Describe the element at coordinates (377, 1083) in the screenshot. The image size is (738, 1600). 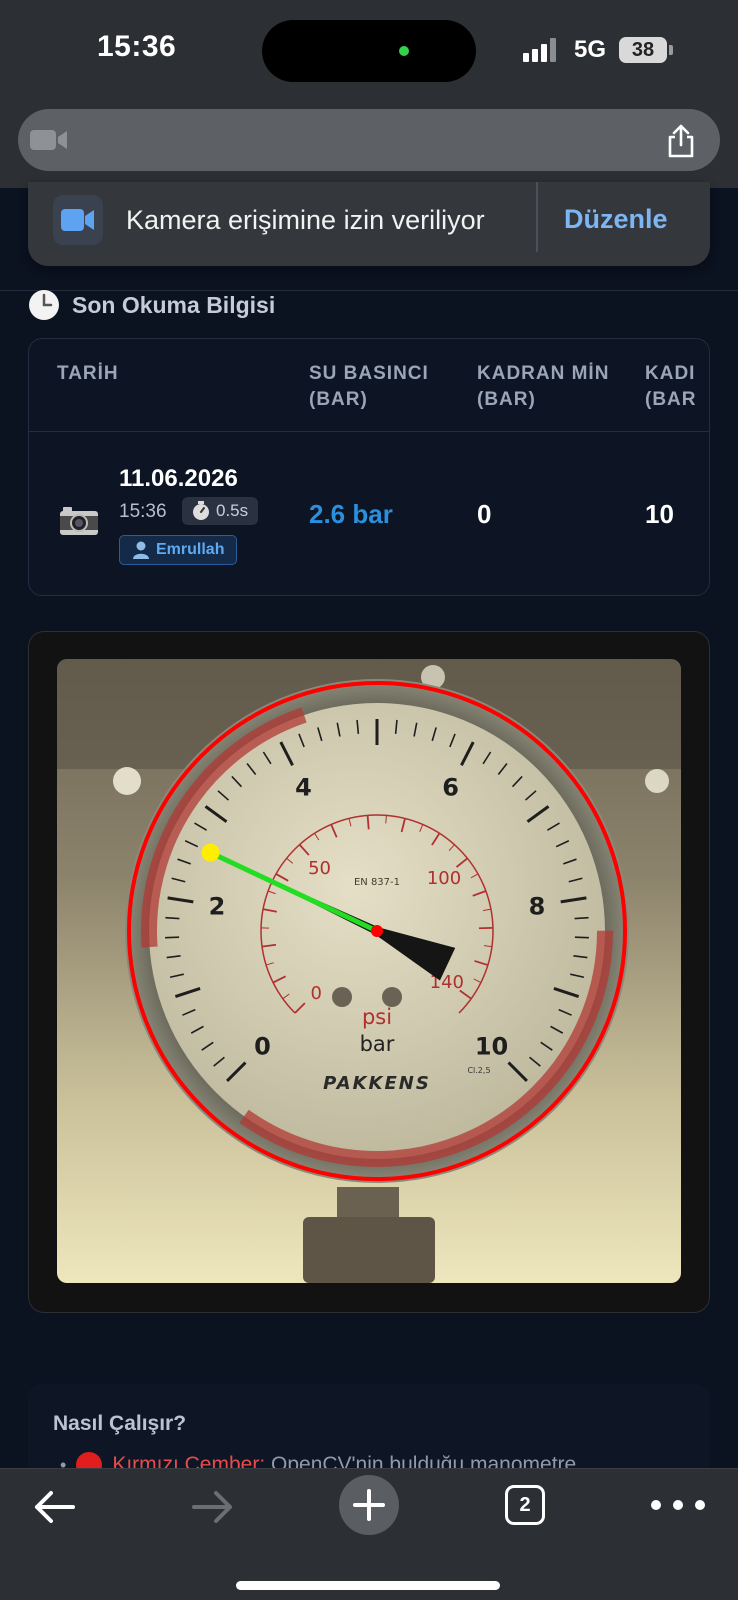
I see `brand-label: PAKKENS` at that location.